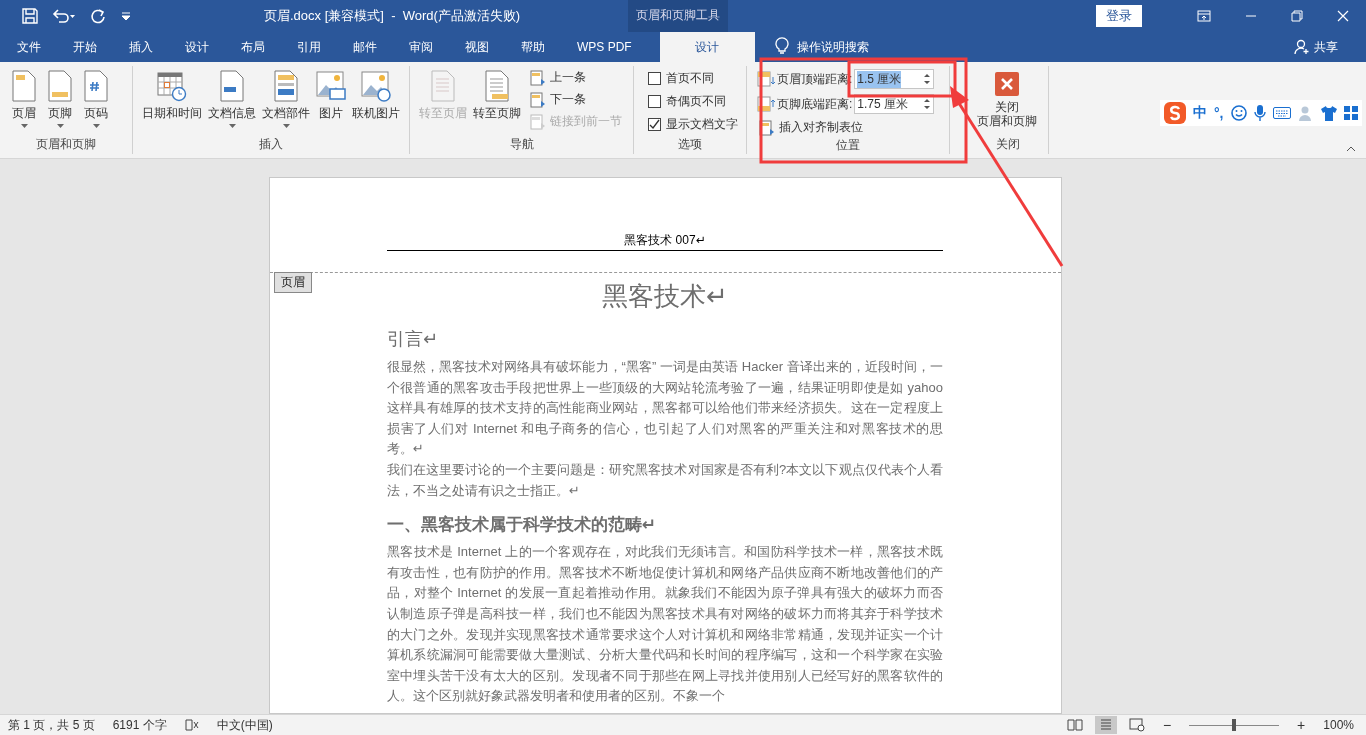  Describe the element at coordinates (665, 296) in the screenshot. I see `document-title: 黑客技术↵` at that location.